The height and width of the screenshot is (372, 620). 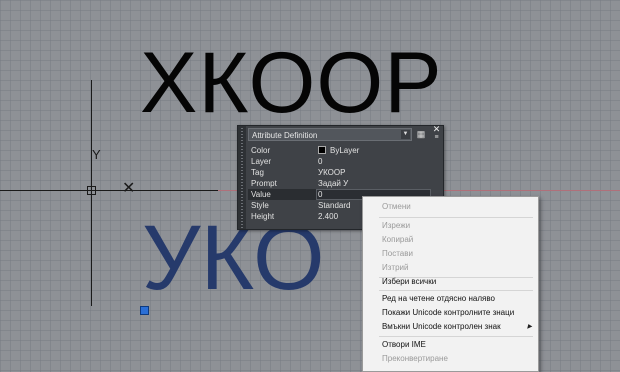 What do you see at coordinates (334, 205) in the screenshot?
I see `property-value: Standard` at bounding box center [334, 205].